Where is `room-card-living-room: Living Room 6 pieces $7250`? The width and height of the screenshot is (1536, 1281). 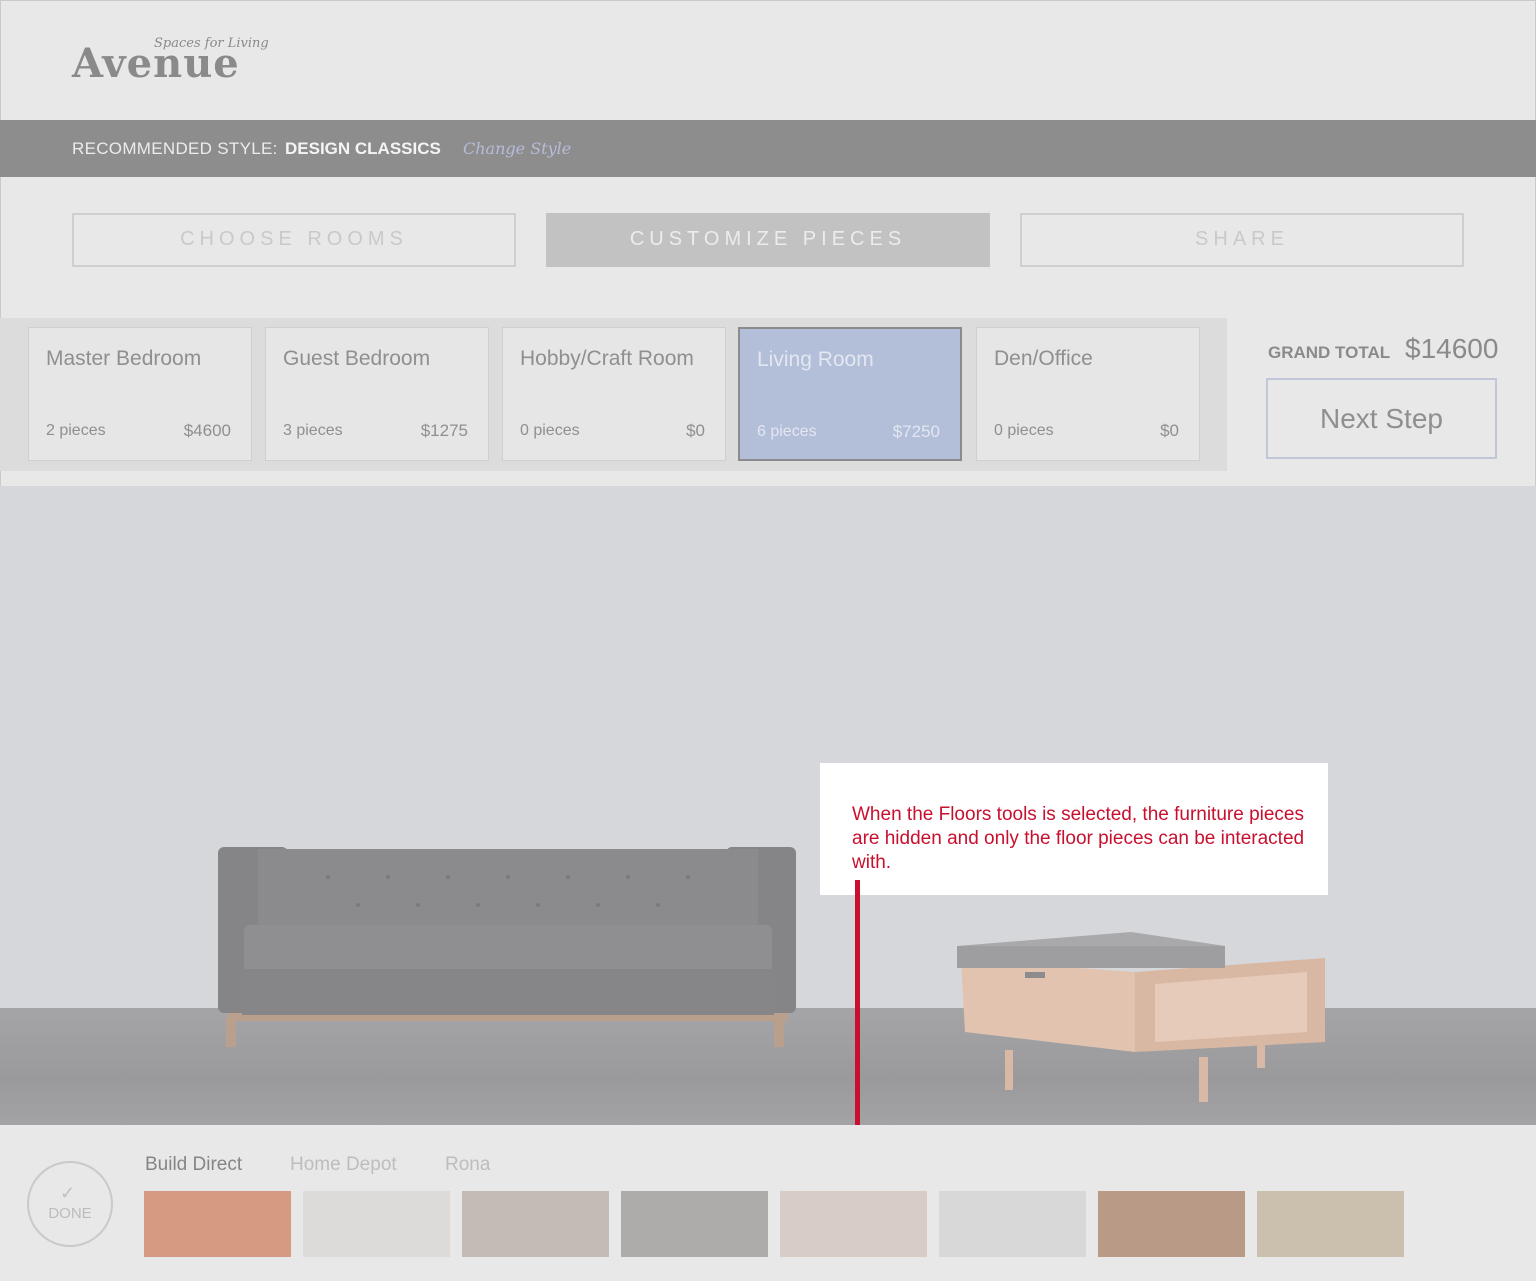 room-card-living-room: Living Room 6 pieces $7250 is located at coordinates (850, 394).